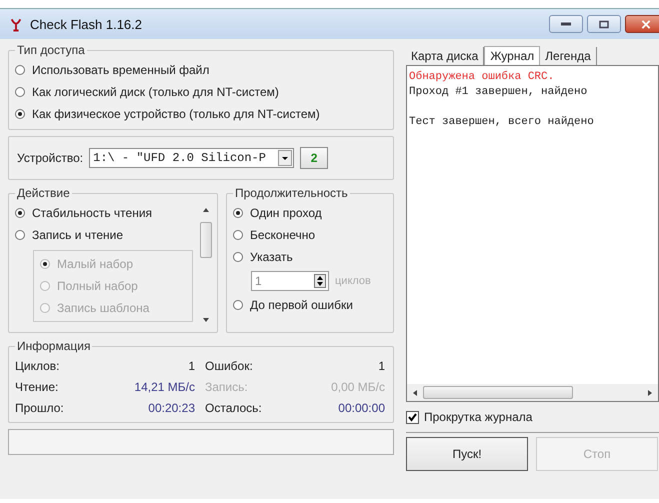 The height and width of the screenshot is (503, 659). I want to click on start-button: Пуск!, so click(467, 454).